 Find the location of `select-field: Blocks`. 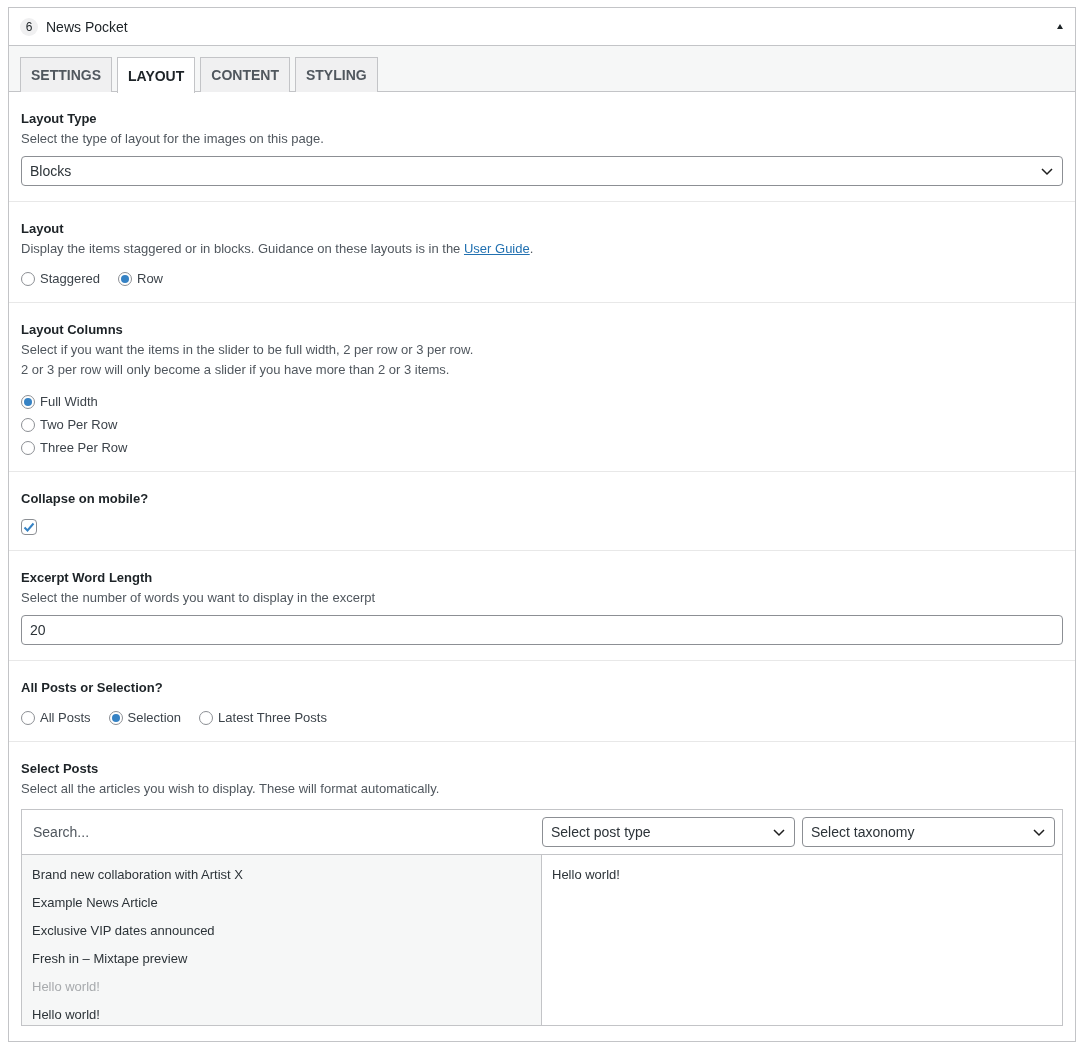

select-field: Blocks is located at coordinates (542, 171).